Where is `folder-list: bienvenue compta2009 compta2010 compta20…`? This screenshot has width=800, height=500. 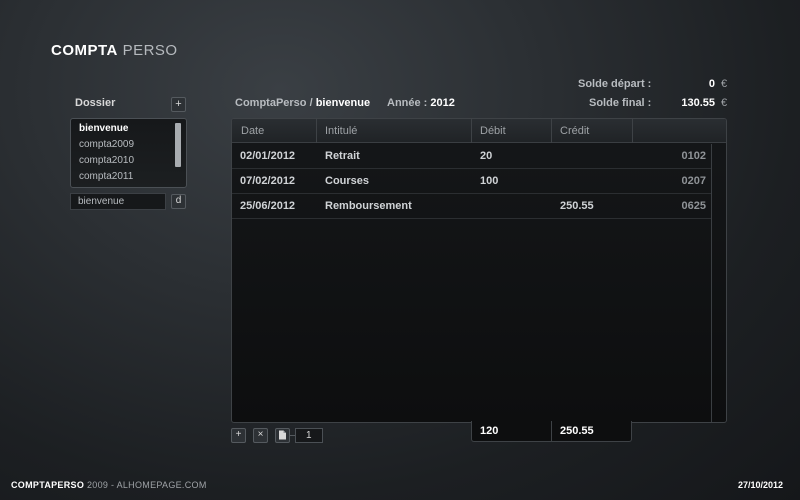
folder-list: bienvenue compta2009 compta2010 compta20… is located at coordinates (128, 153).